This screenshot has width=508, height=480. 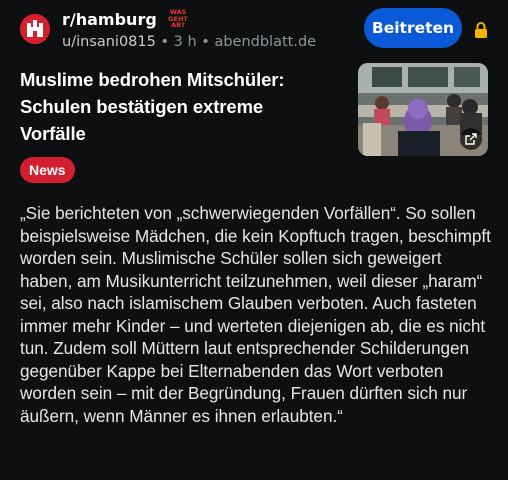 I want to click on post-meta: u/insani0815 • 3 h • abendblatt.de, so click(x=189, y=42).